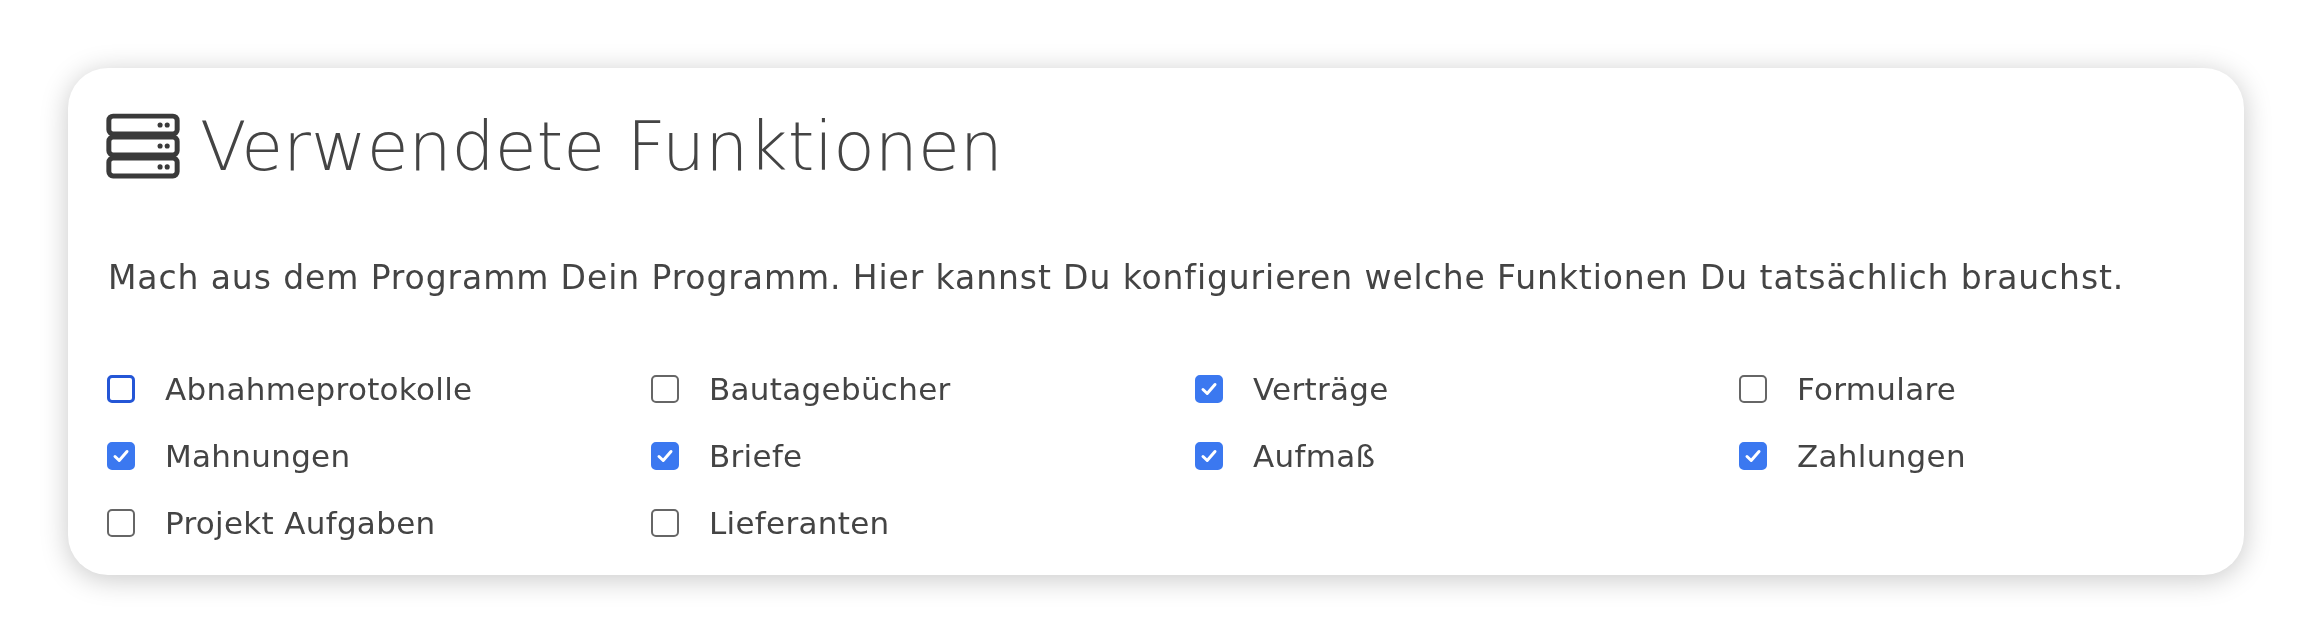 The image size is (2312, 644). I want to click on feature-checkbox: Mahnungen, so click(228, 456).